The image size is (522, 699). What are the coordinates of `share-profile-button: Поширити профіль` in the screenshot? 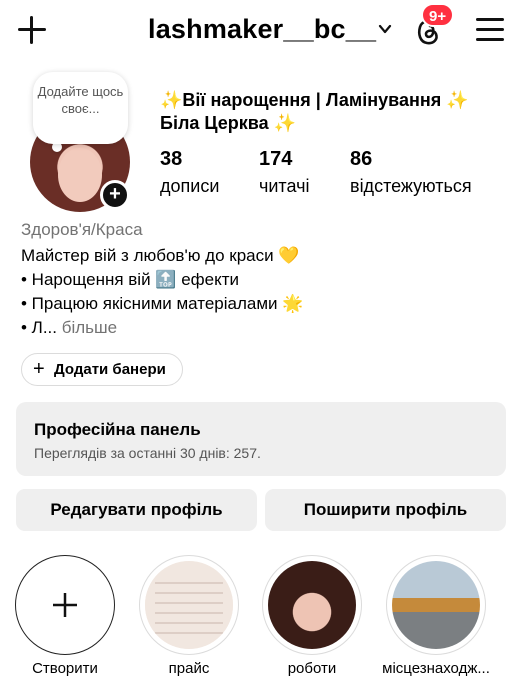 It's located at (385, 510).